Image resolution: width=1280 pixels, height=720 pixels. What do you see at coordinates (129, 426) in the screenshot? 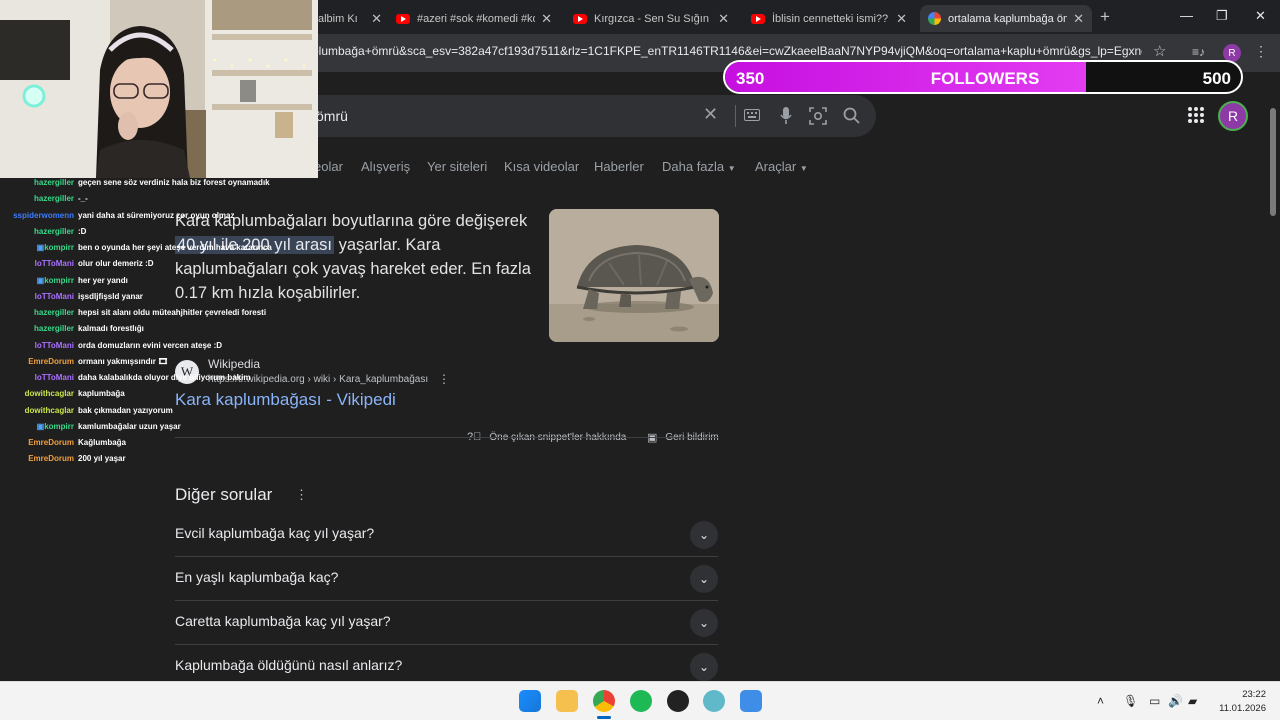
I see `chat-text: kamlumbağalar uzun yaşar` at bounding box center [129, 426].